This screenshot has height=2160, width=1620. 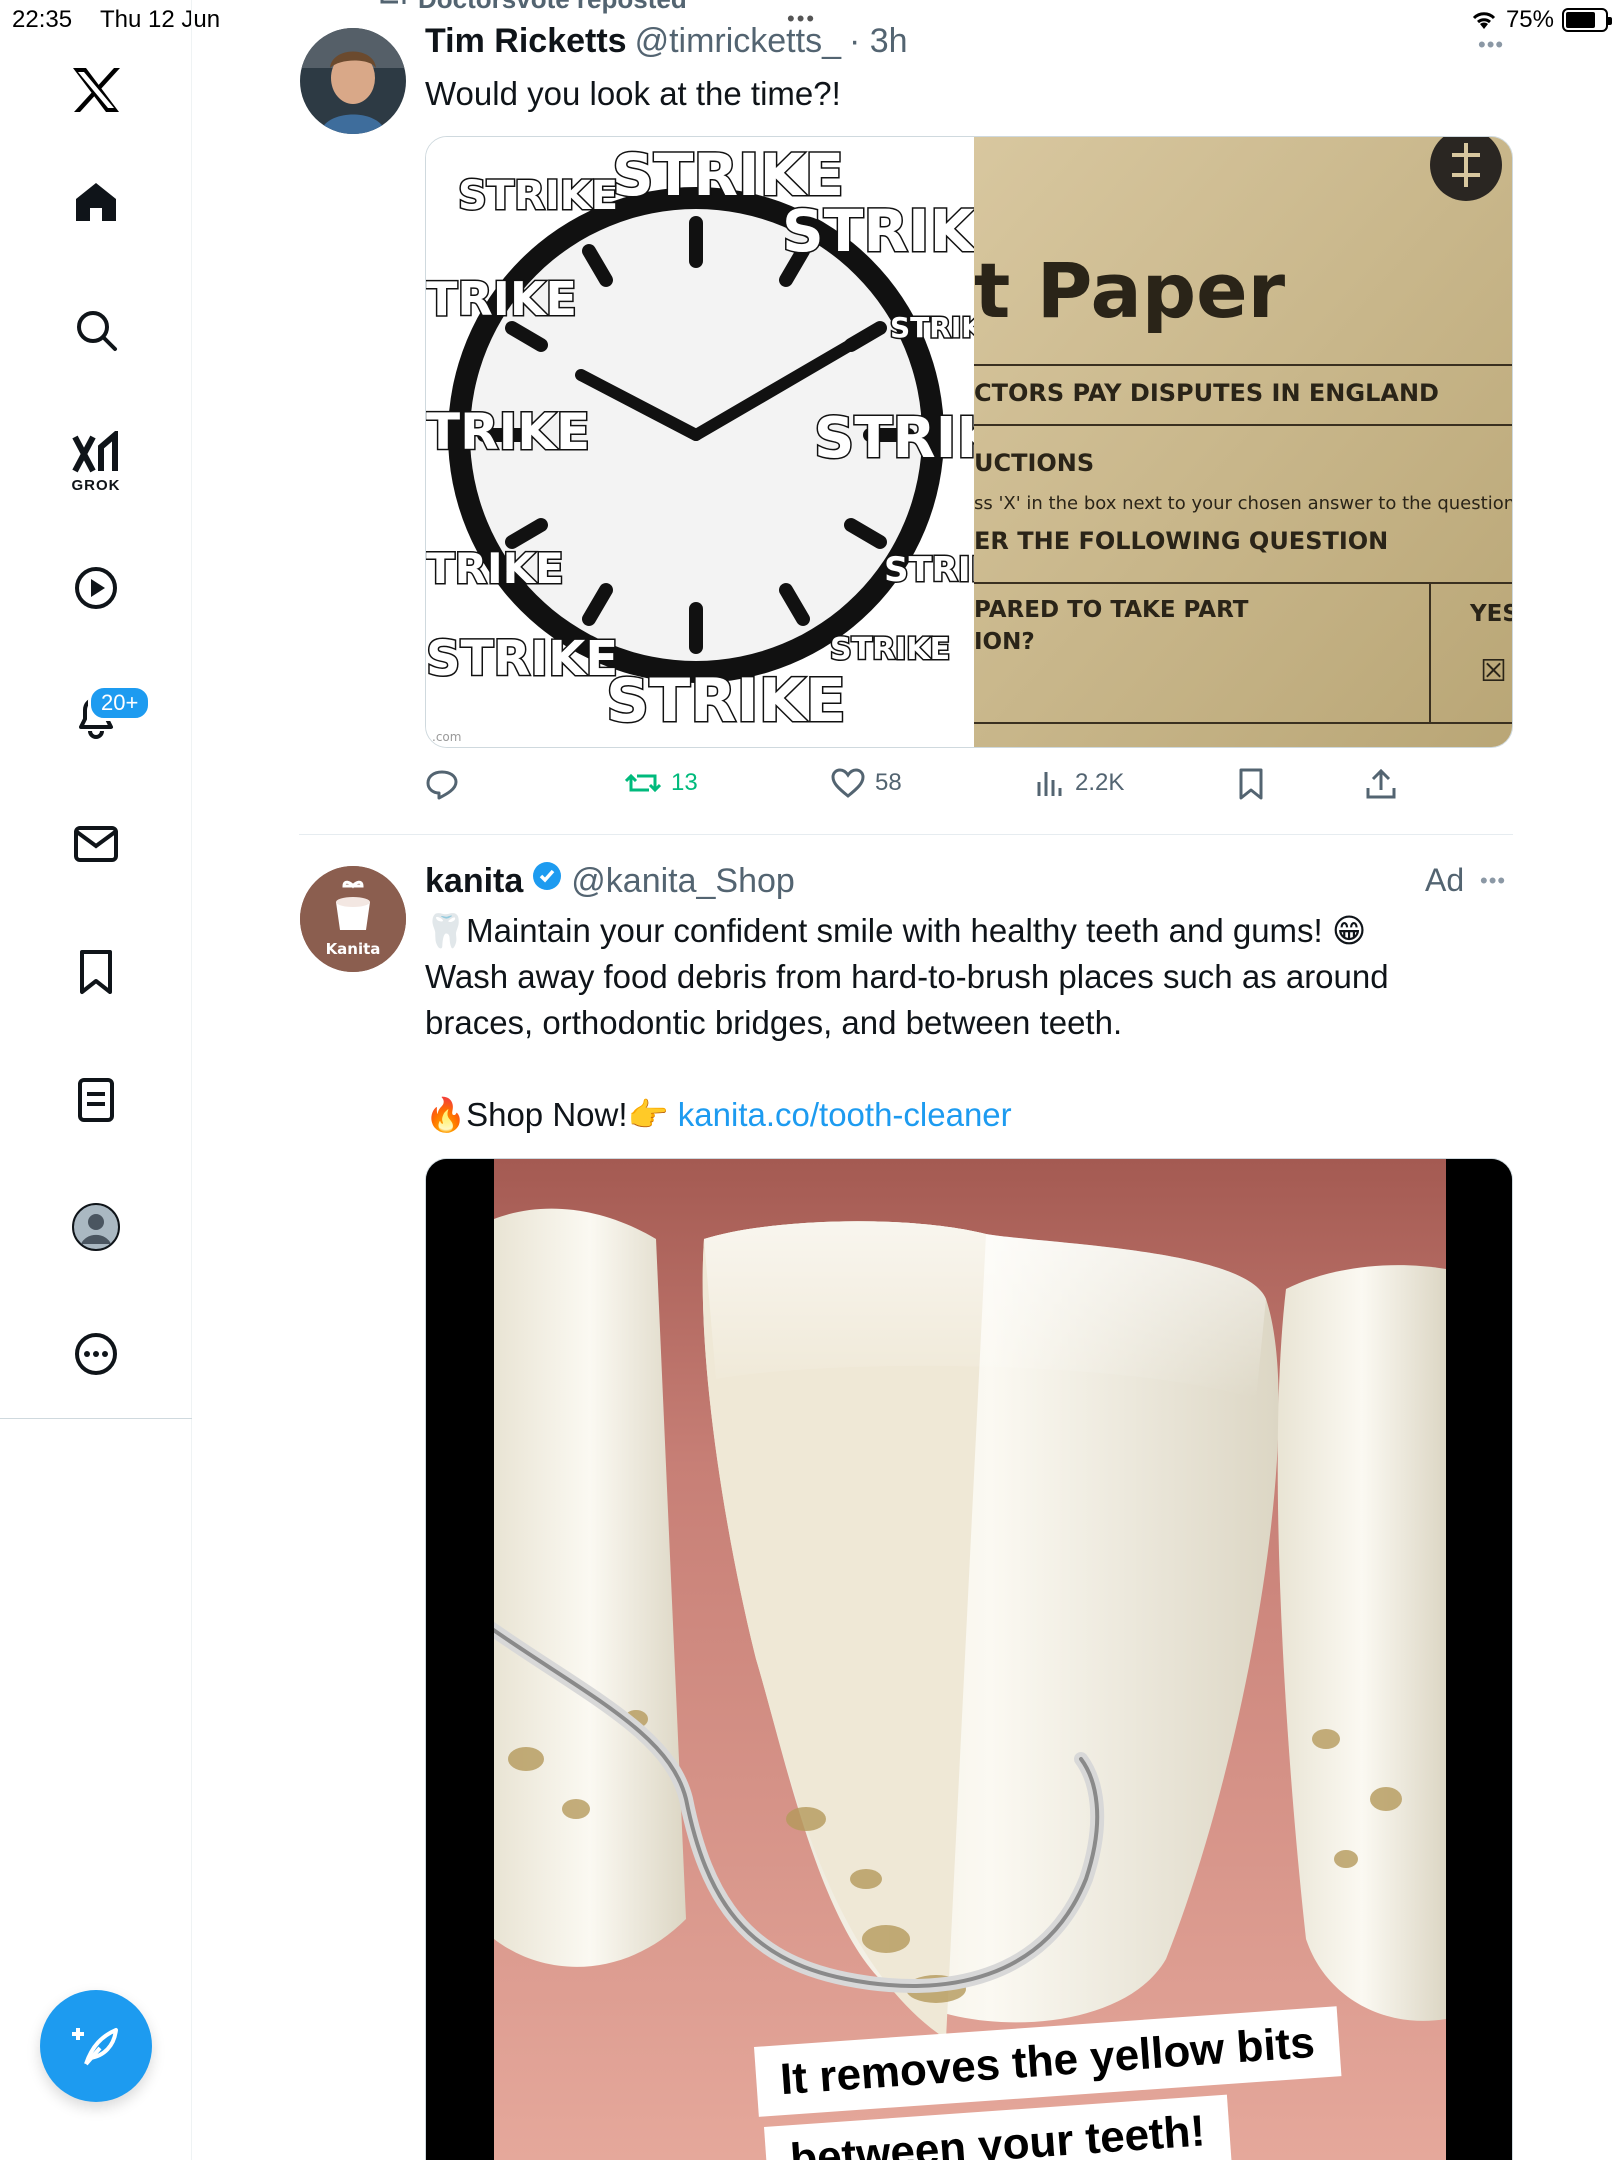 I want to click on compose-feather-icon, so click(x=95, y=2047).